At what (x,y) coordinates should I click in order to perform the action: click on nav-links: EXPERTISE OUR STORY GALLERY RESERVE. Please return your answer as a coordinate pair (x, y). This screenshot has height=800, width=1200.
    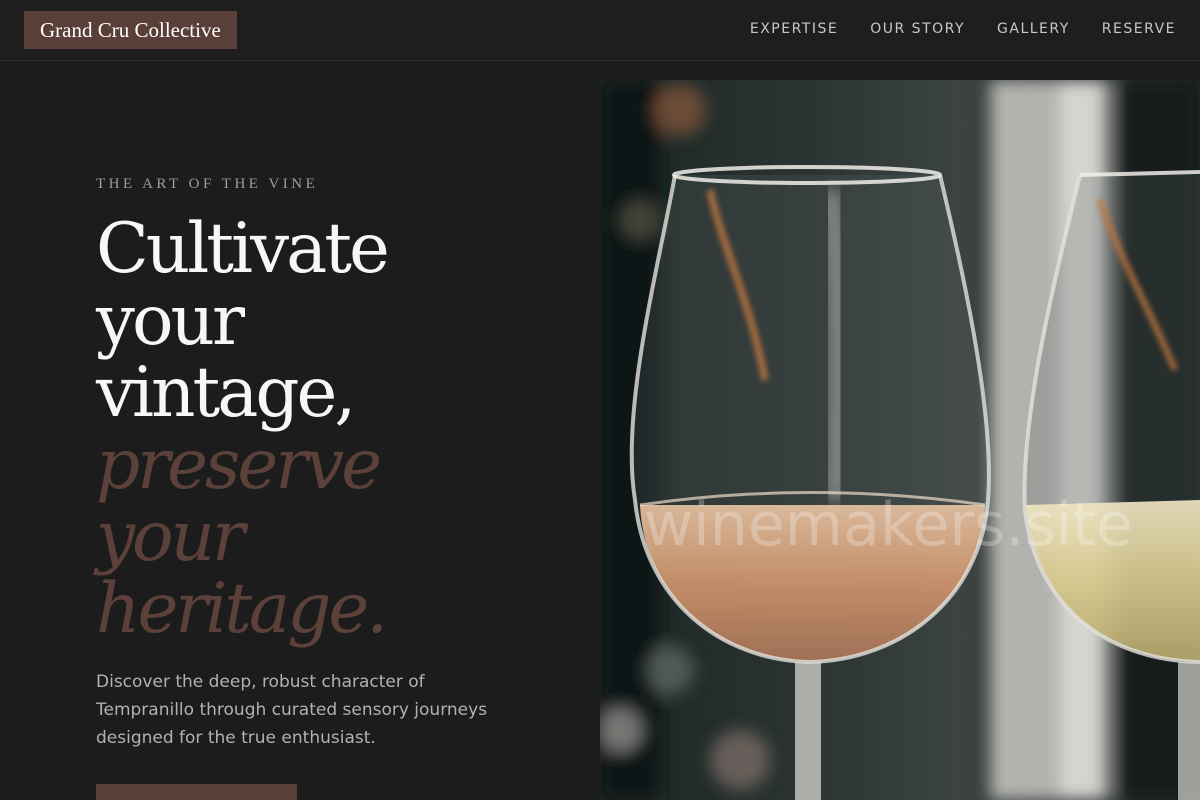
    Looking at the image, I should click on (963, 29).